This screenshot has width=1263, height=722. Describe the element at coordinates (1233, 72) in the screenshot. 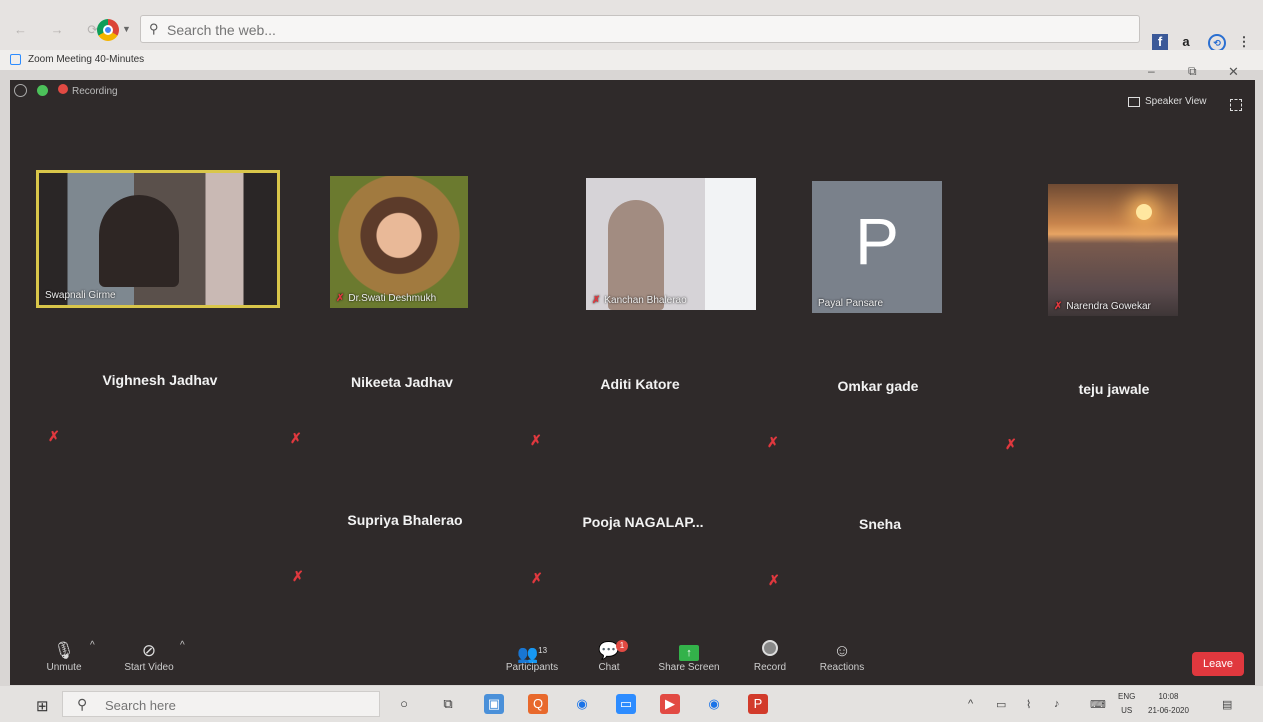

I see `close-button: ✕` at that location.